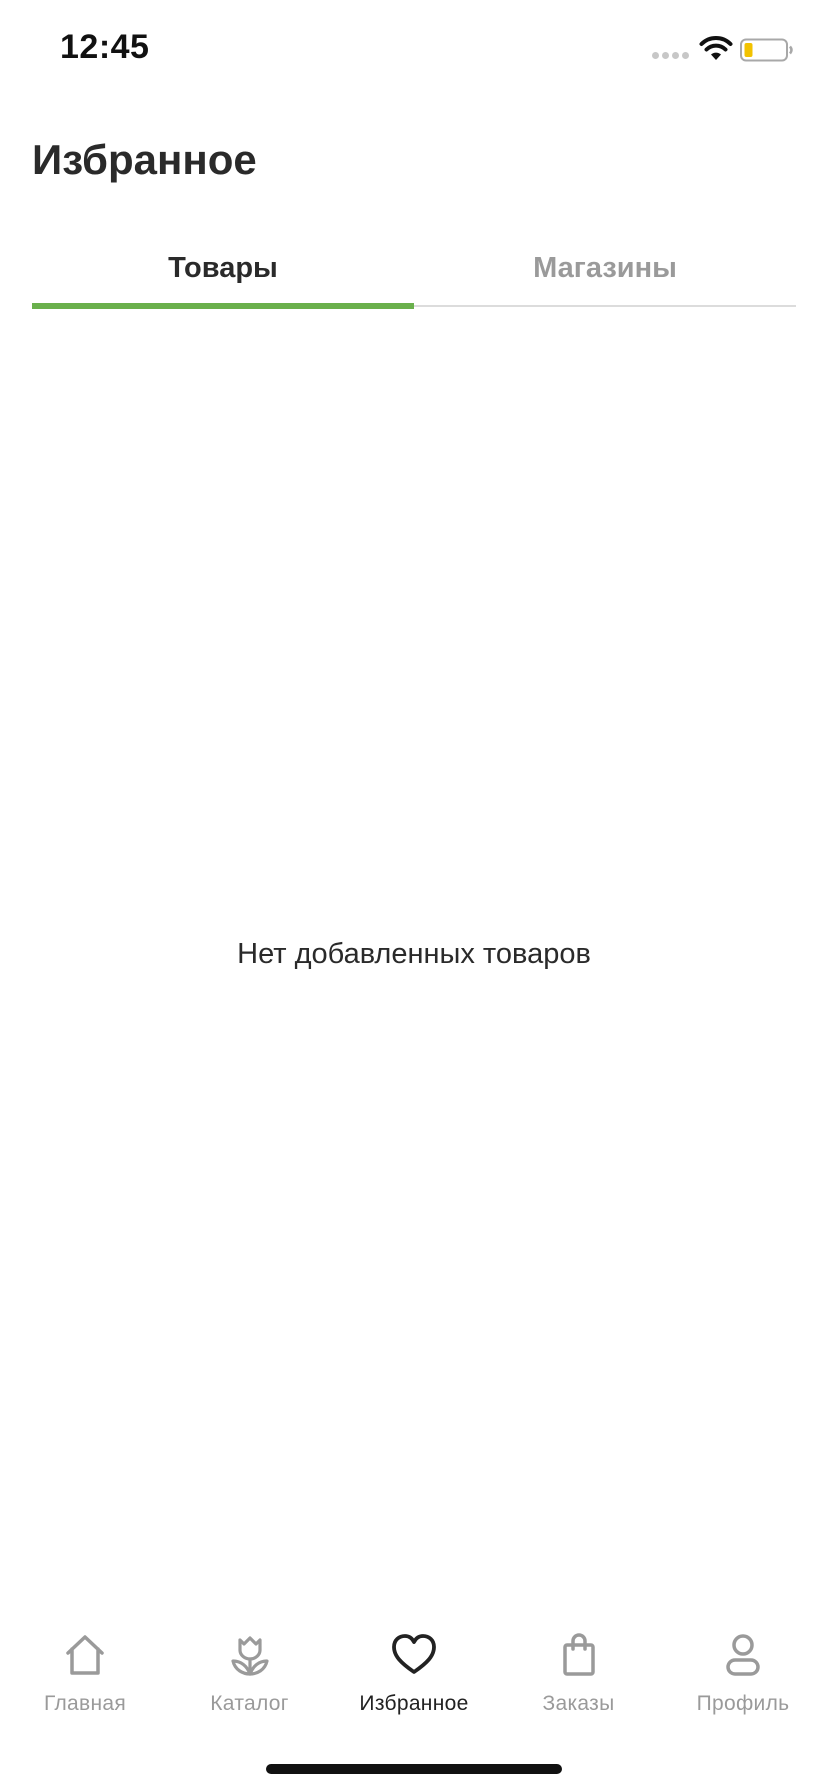 This screenshot has height=1792, width=828. What do you see at coordinates (579, 1685) in the screenshot?
I see `nav-item-orders: Заказы` at bounding box center [579, 1685].